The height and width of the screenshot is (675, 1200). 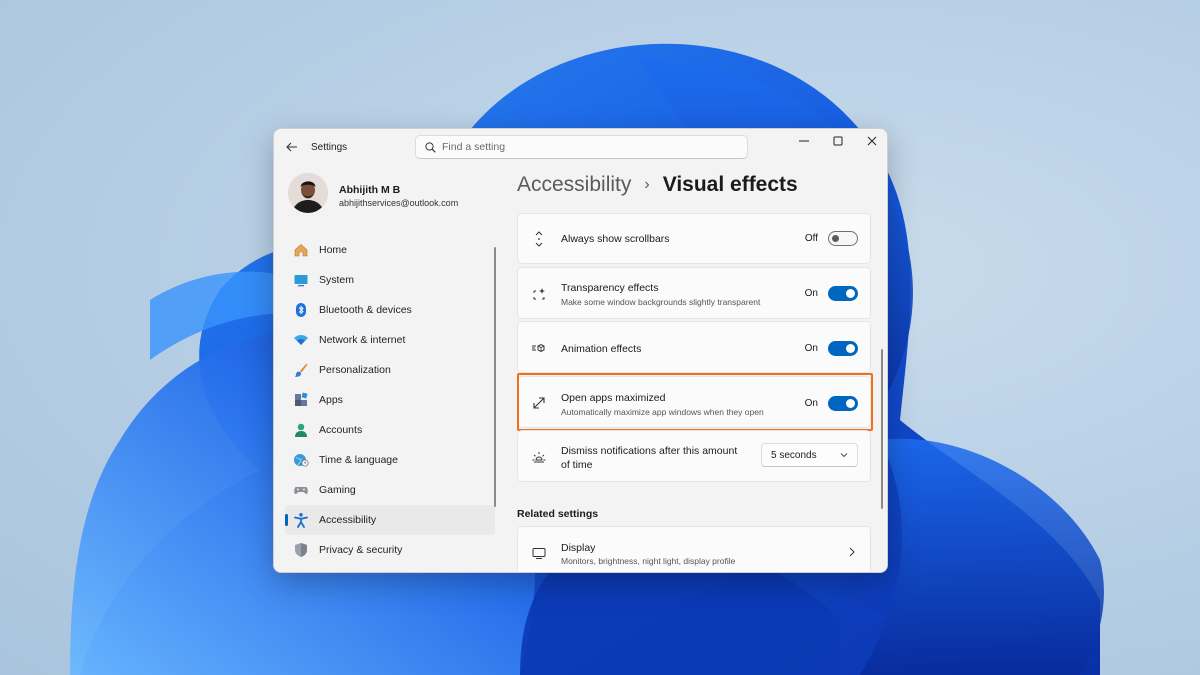 What do you see at coordinates (601, 349) in the screenshot?
I see `setting-title: Animation effects` at bounding box center [601, 349].